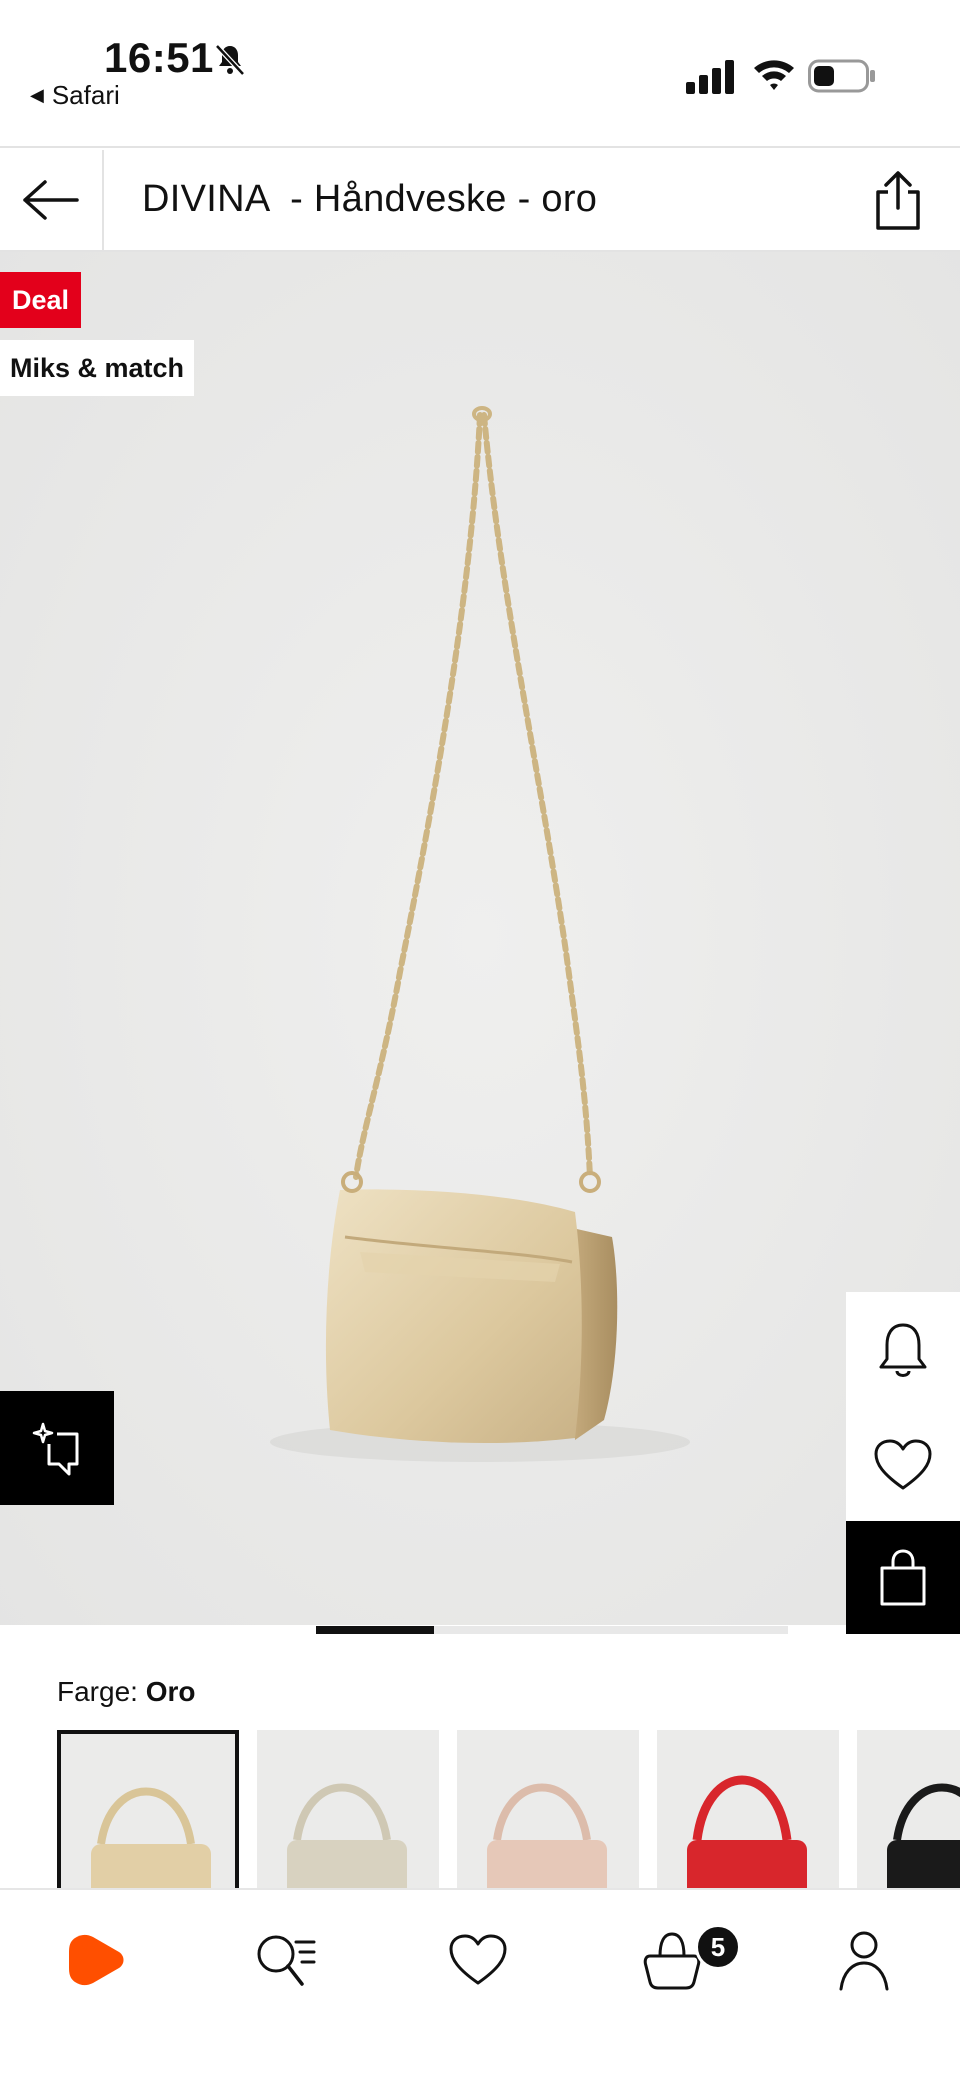 The height and width of the screenshot is (2087, 960). What do you see at coordinates (101, 1691) in the screenshot?
I see `color-label-prefix: Farge:` at bounding box center [101, 1691].